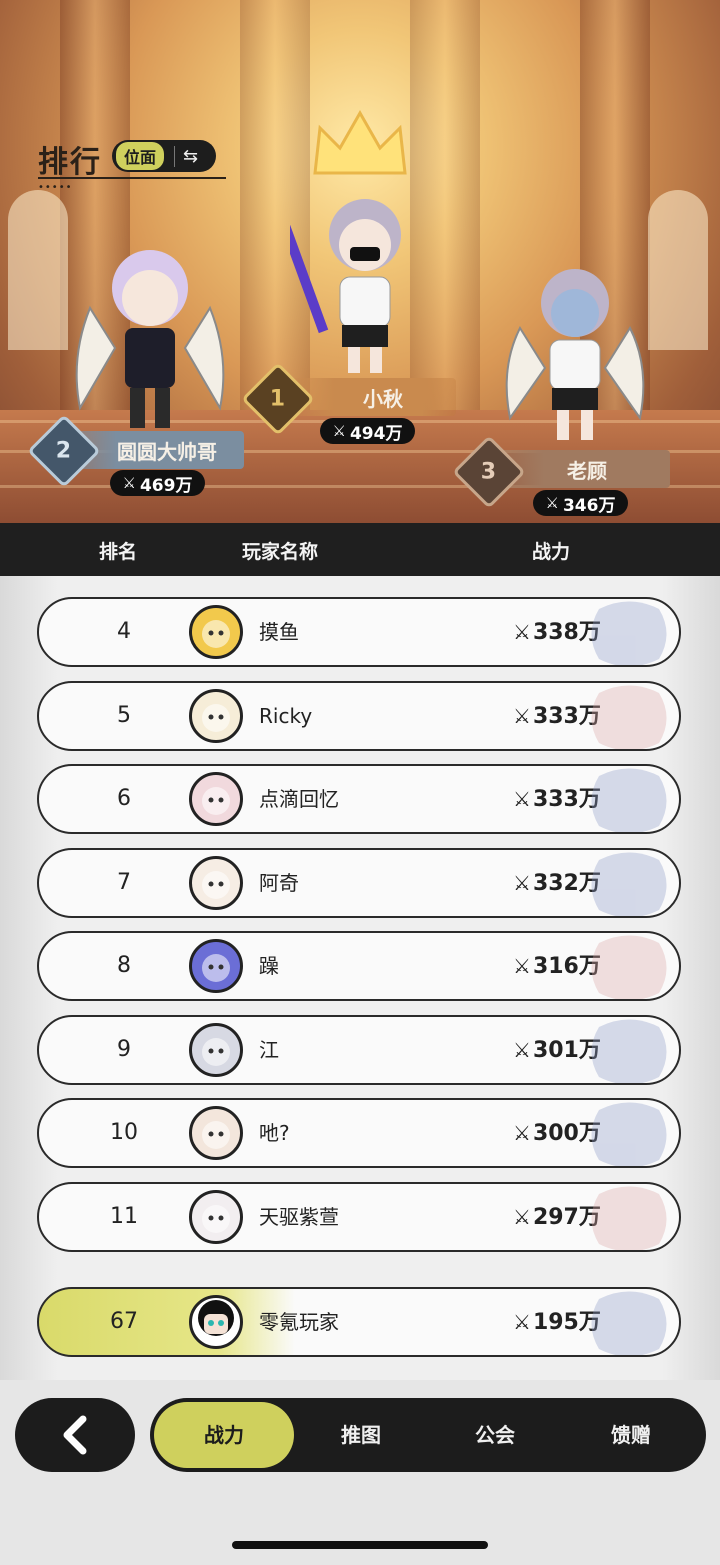  I want to click on podium-3-power-value: 346万, so click(589, 505).